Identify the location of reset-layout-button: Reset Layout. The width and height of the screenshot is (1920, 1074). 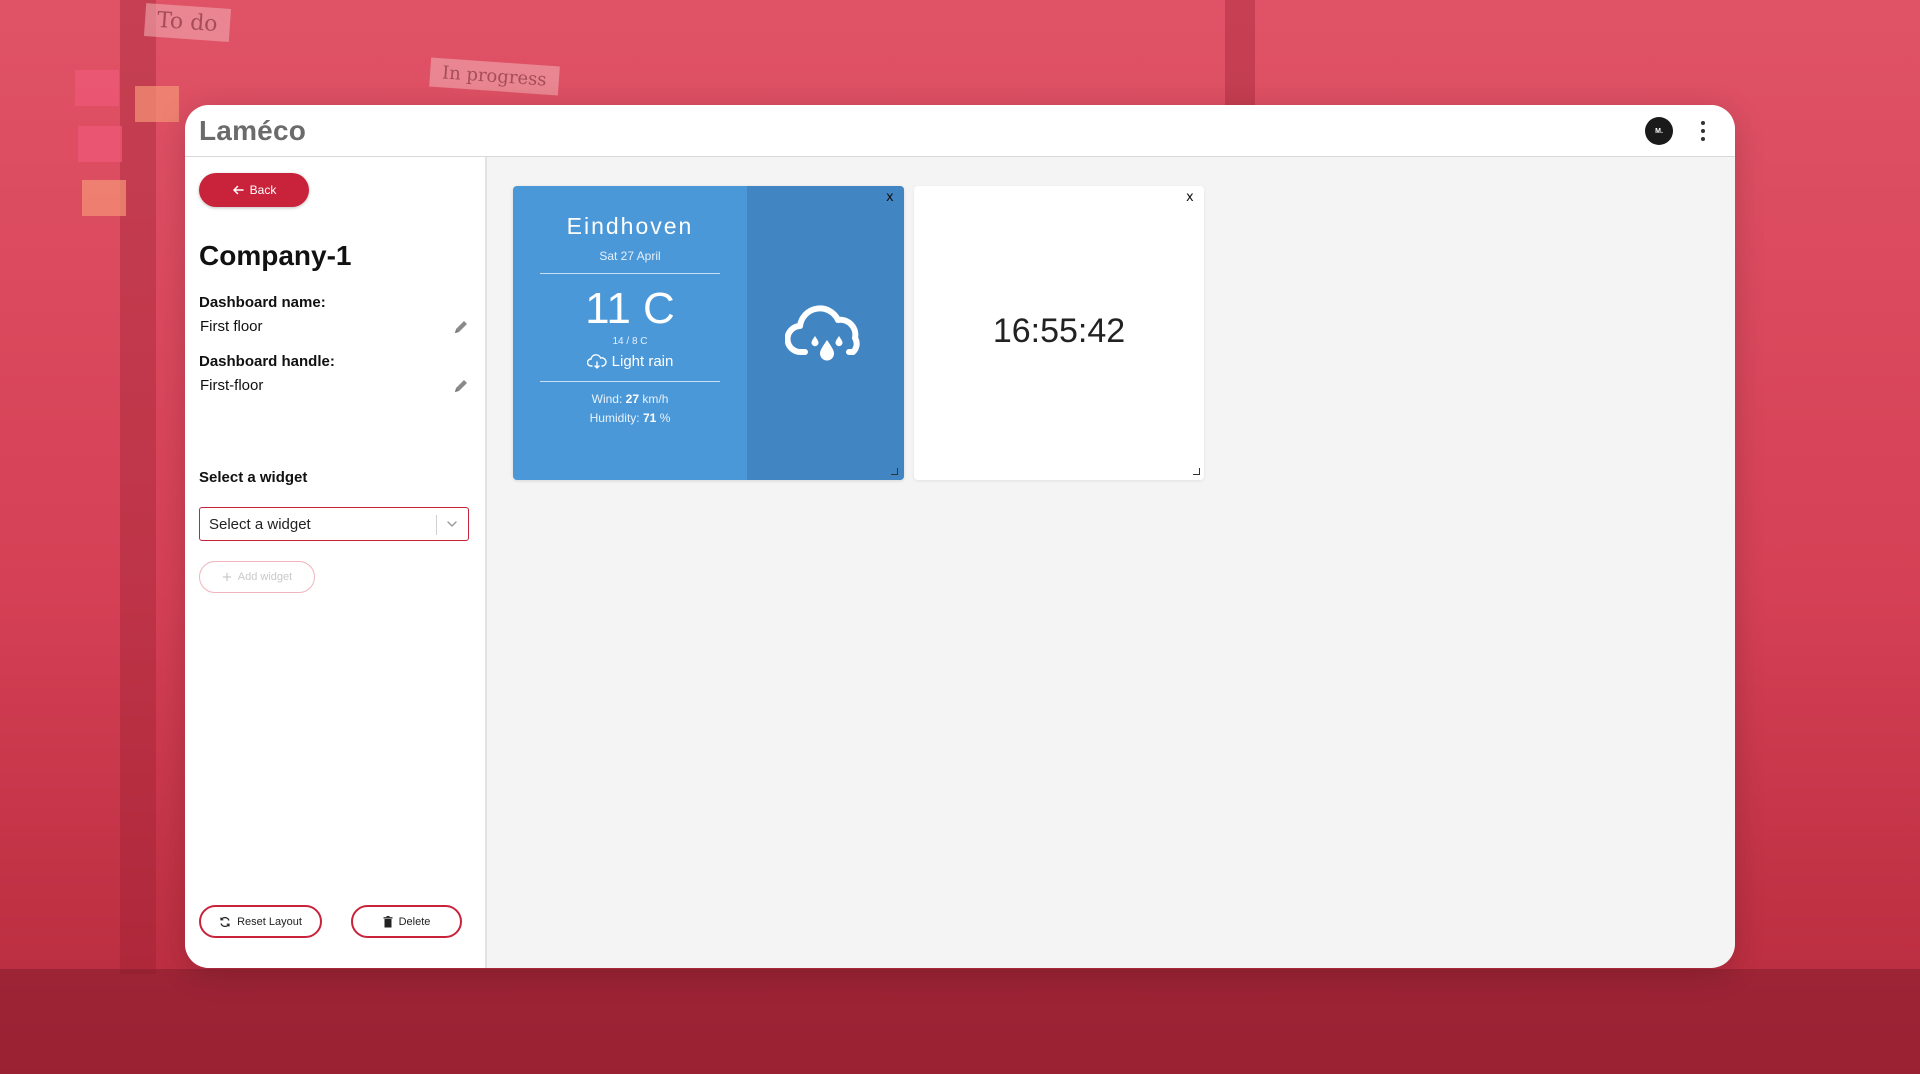
(260, 921).